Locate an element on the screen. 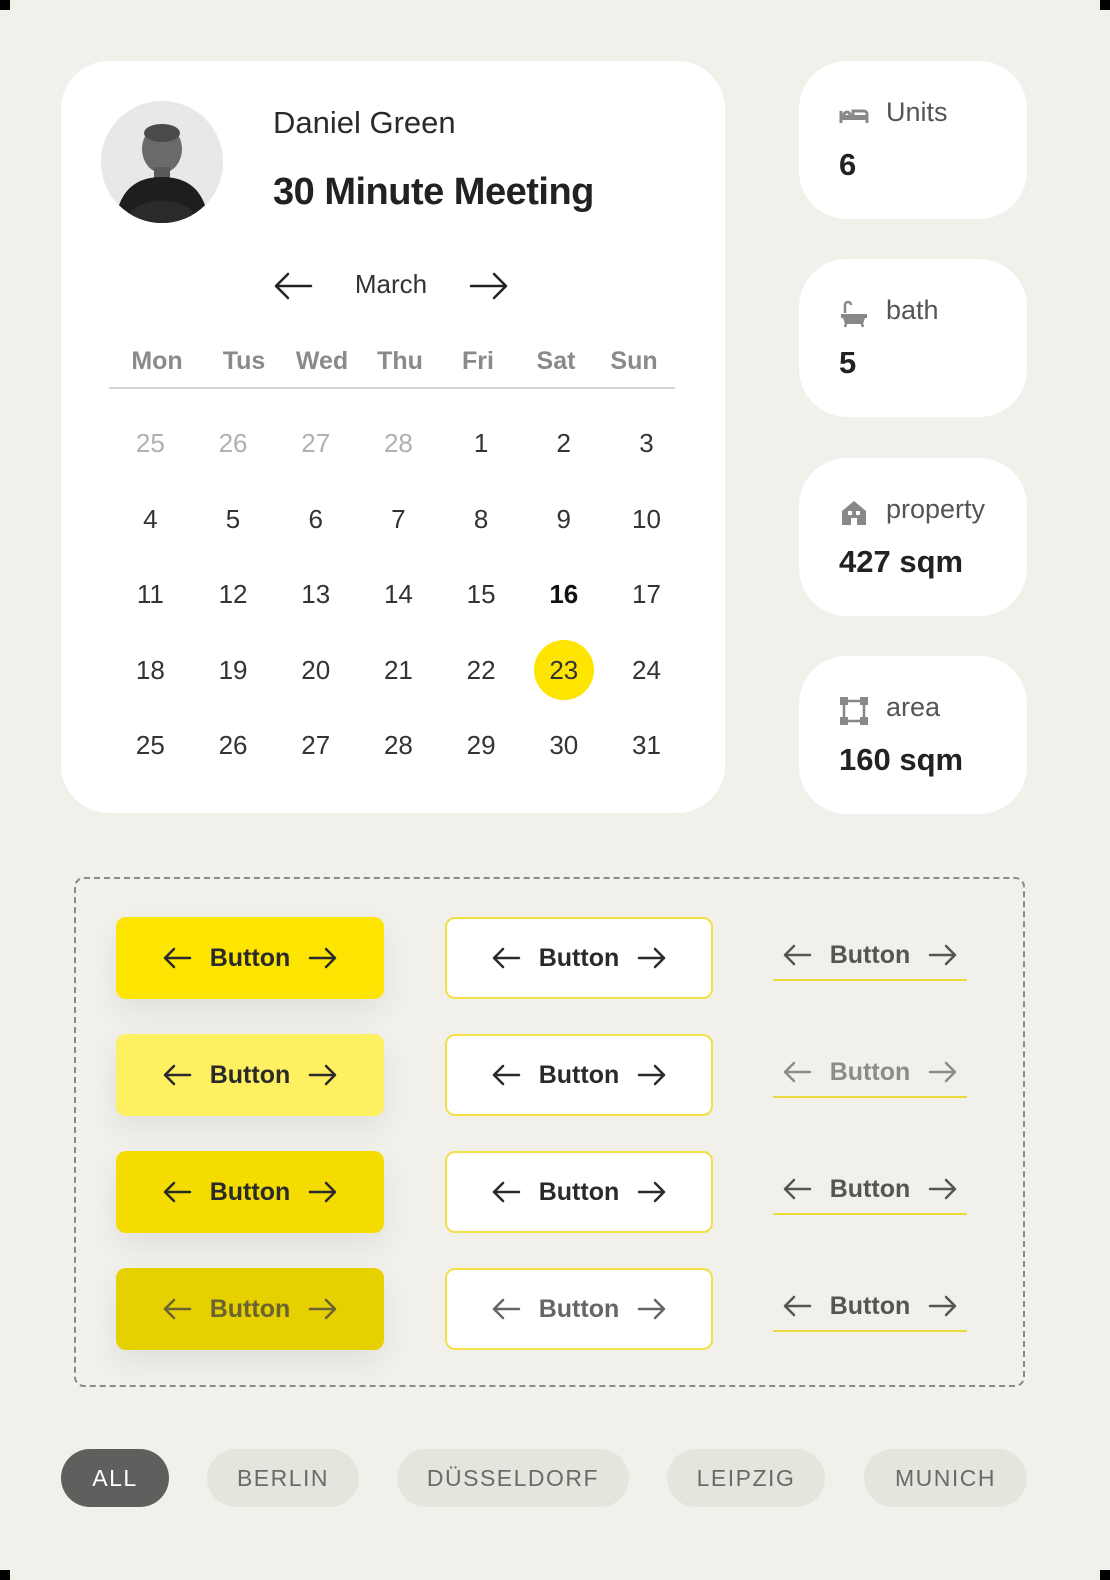  filter-chip-berlin: BERLIN is located at coordinates (283, 1478).